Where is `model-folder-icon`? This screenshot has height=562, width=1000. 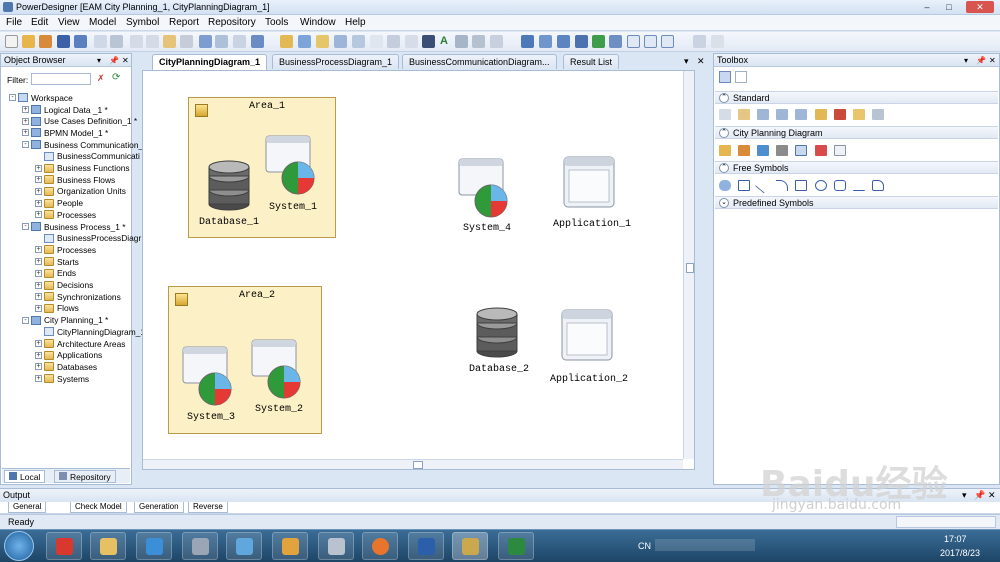 model-folder-icon is located at coordinates (286, 41).